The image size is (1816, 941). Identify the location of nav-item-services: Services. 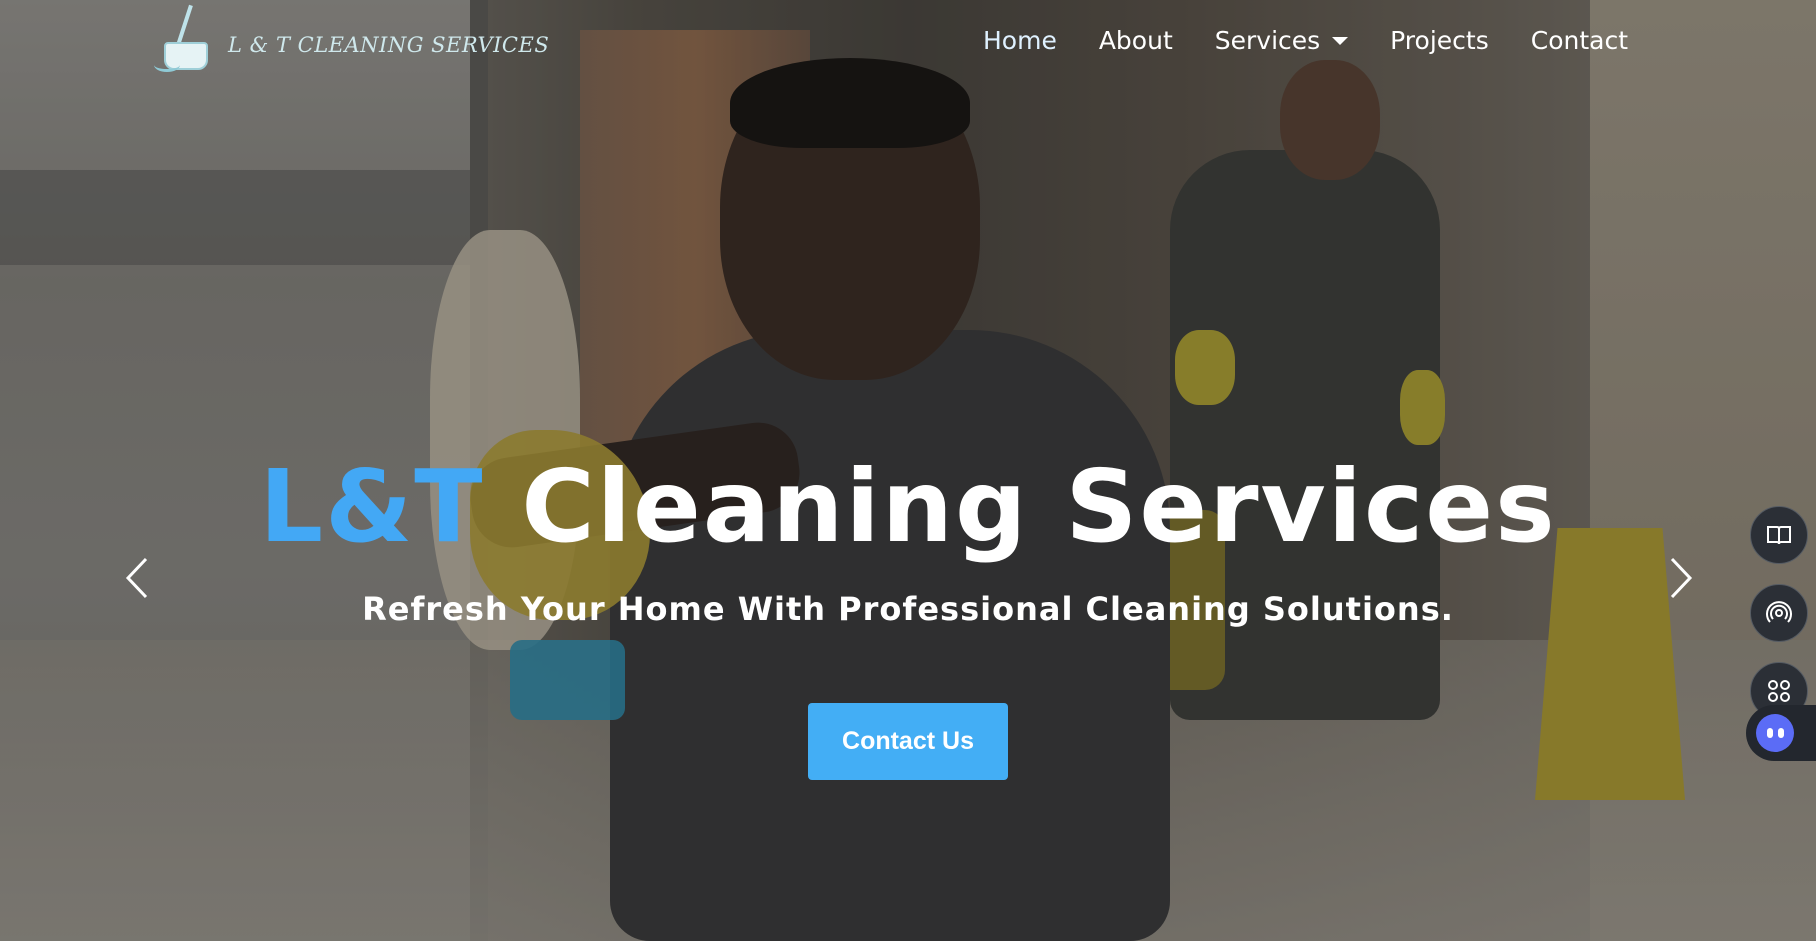
(1281, 40).